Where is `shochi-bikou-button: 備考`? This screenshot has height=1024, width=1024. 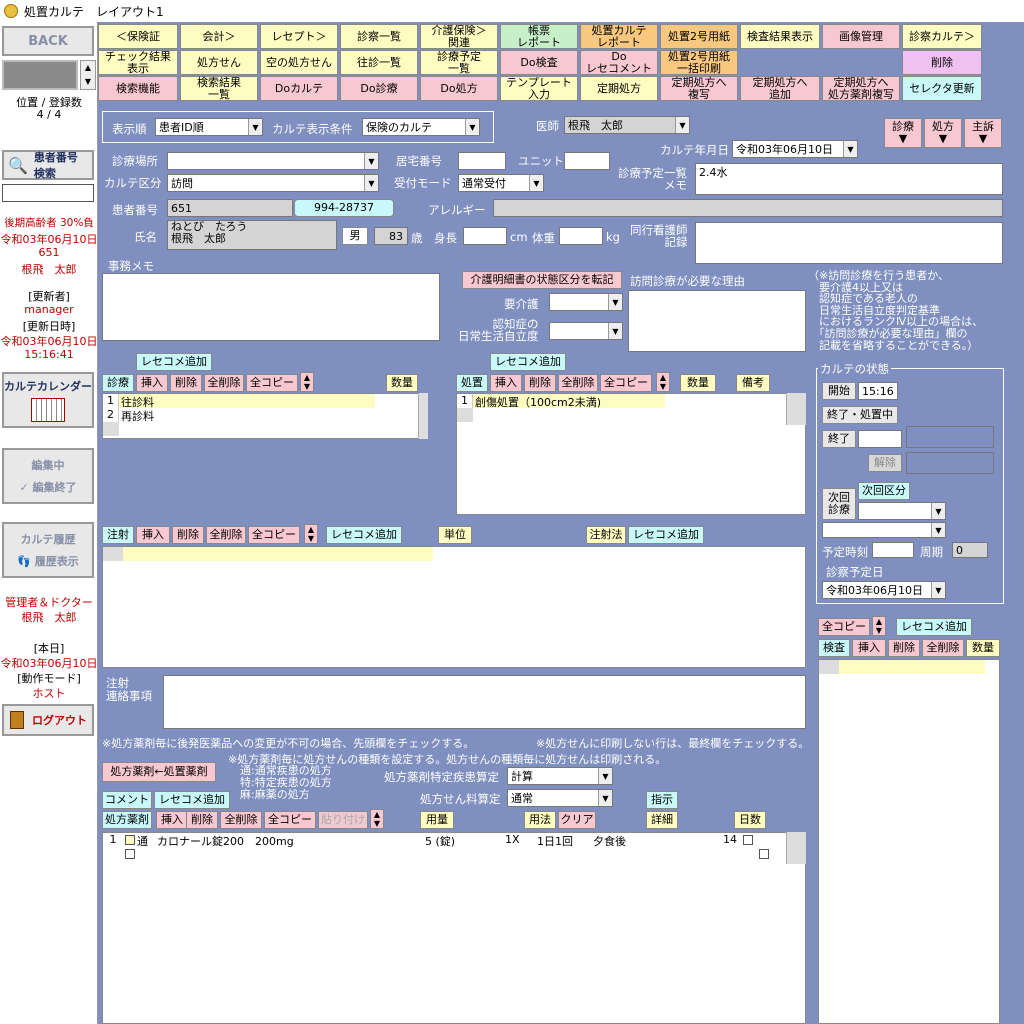
shochi-bikou-button: 備考 is located at coordinates (753, 383).